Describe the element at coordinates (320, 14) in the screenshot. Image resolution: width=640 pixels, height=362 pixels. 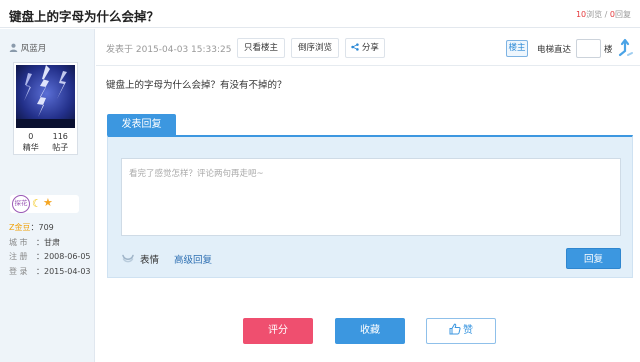
I see `thread-title-bar: 键盘上的字母为什么会掉？ 10浏览 / 0回复` at that location.